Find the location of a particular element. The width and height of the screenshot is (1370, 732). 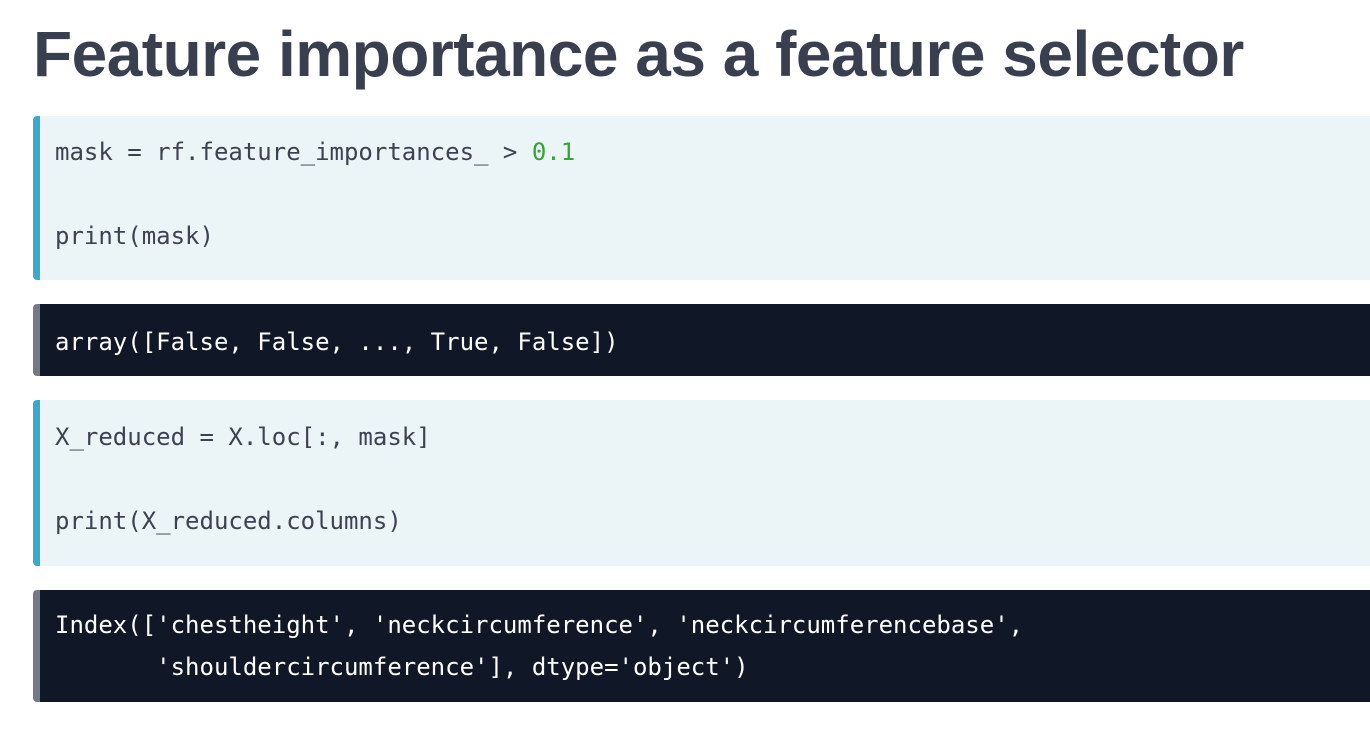

code-output-block-array: array([False, False, ..., True, False]) is located at coordinates (701, 340).